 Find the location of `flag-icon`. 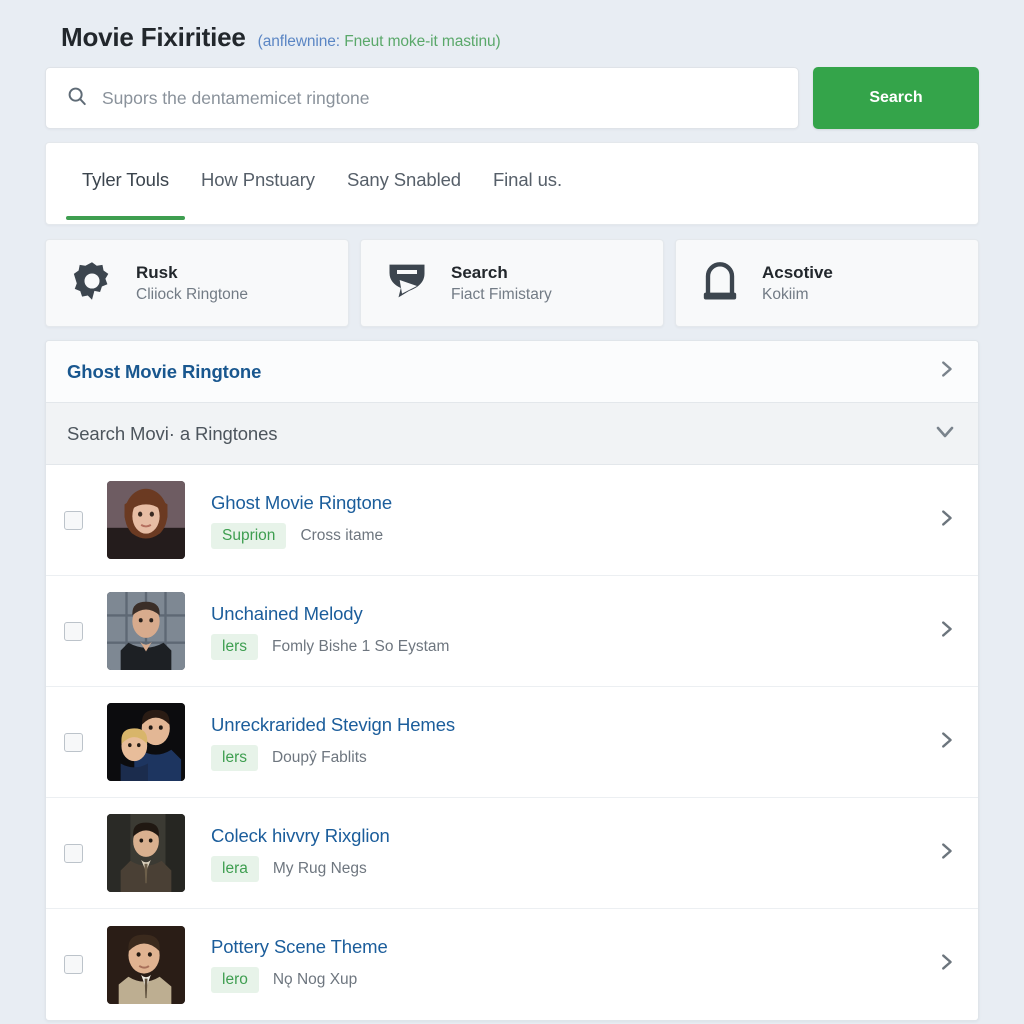

flag-icon is located at coordinates (407, 283).